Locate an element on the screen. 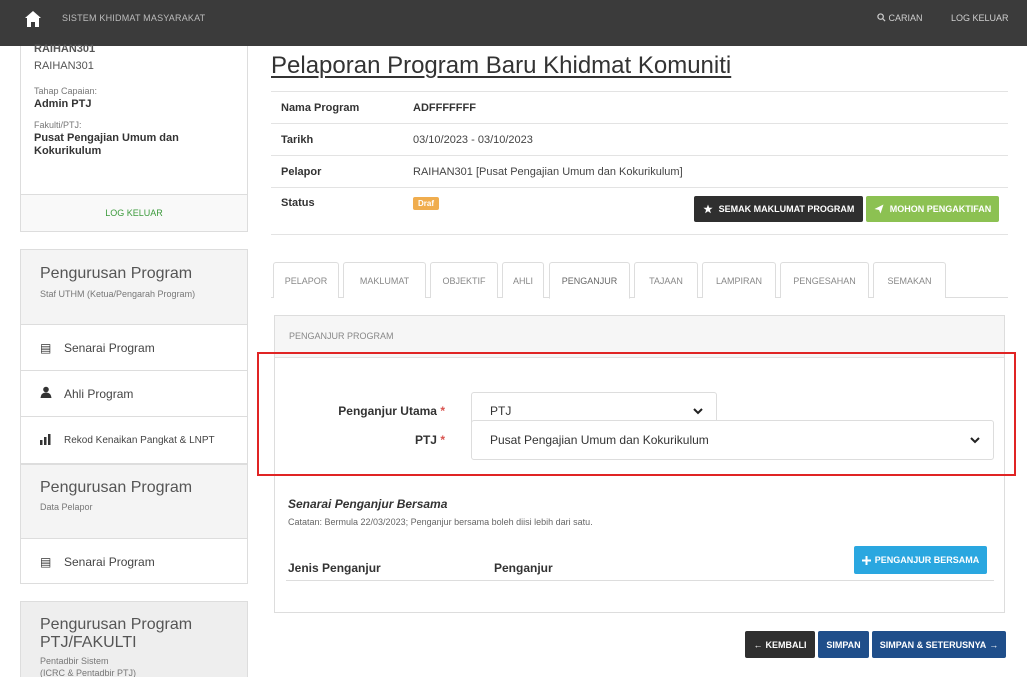 The height and width of the screenshot is (677, 1027). info-label: Nama Program is located at coordinates (320, 108).